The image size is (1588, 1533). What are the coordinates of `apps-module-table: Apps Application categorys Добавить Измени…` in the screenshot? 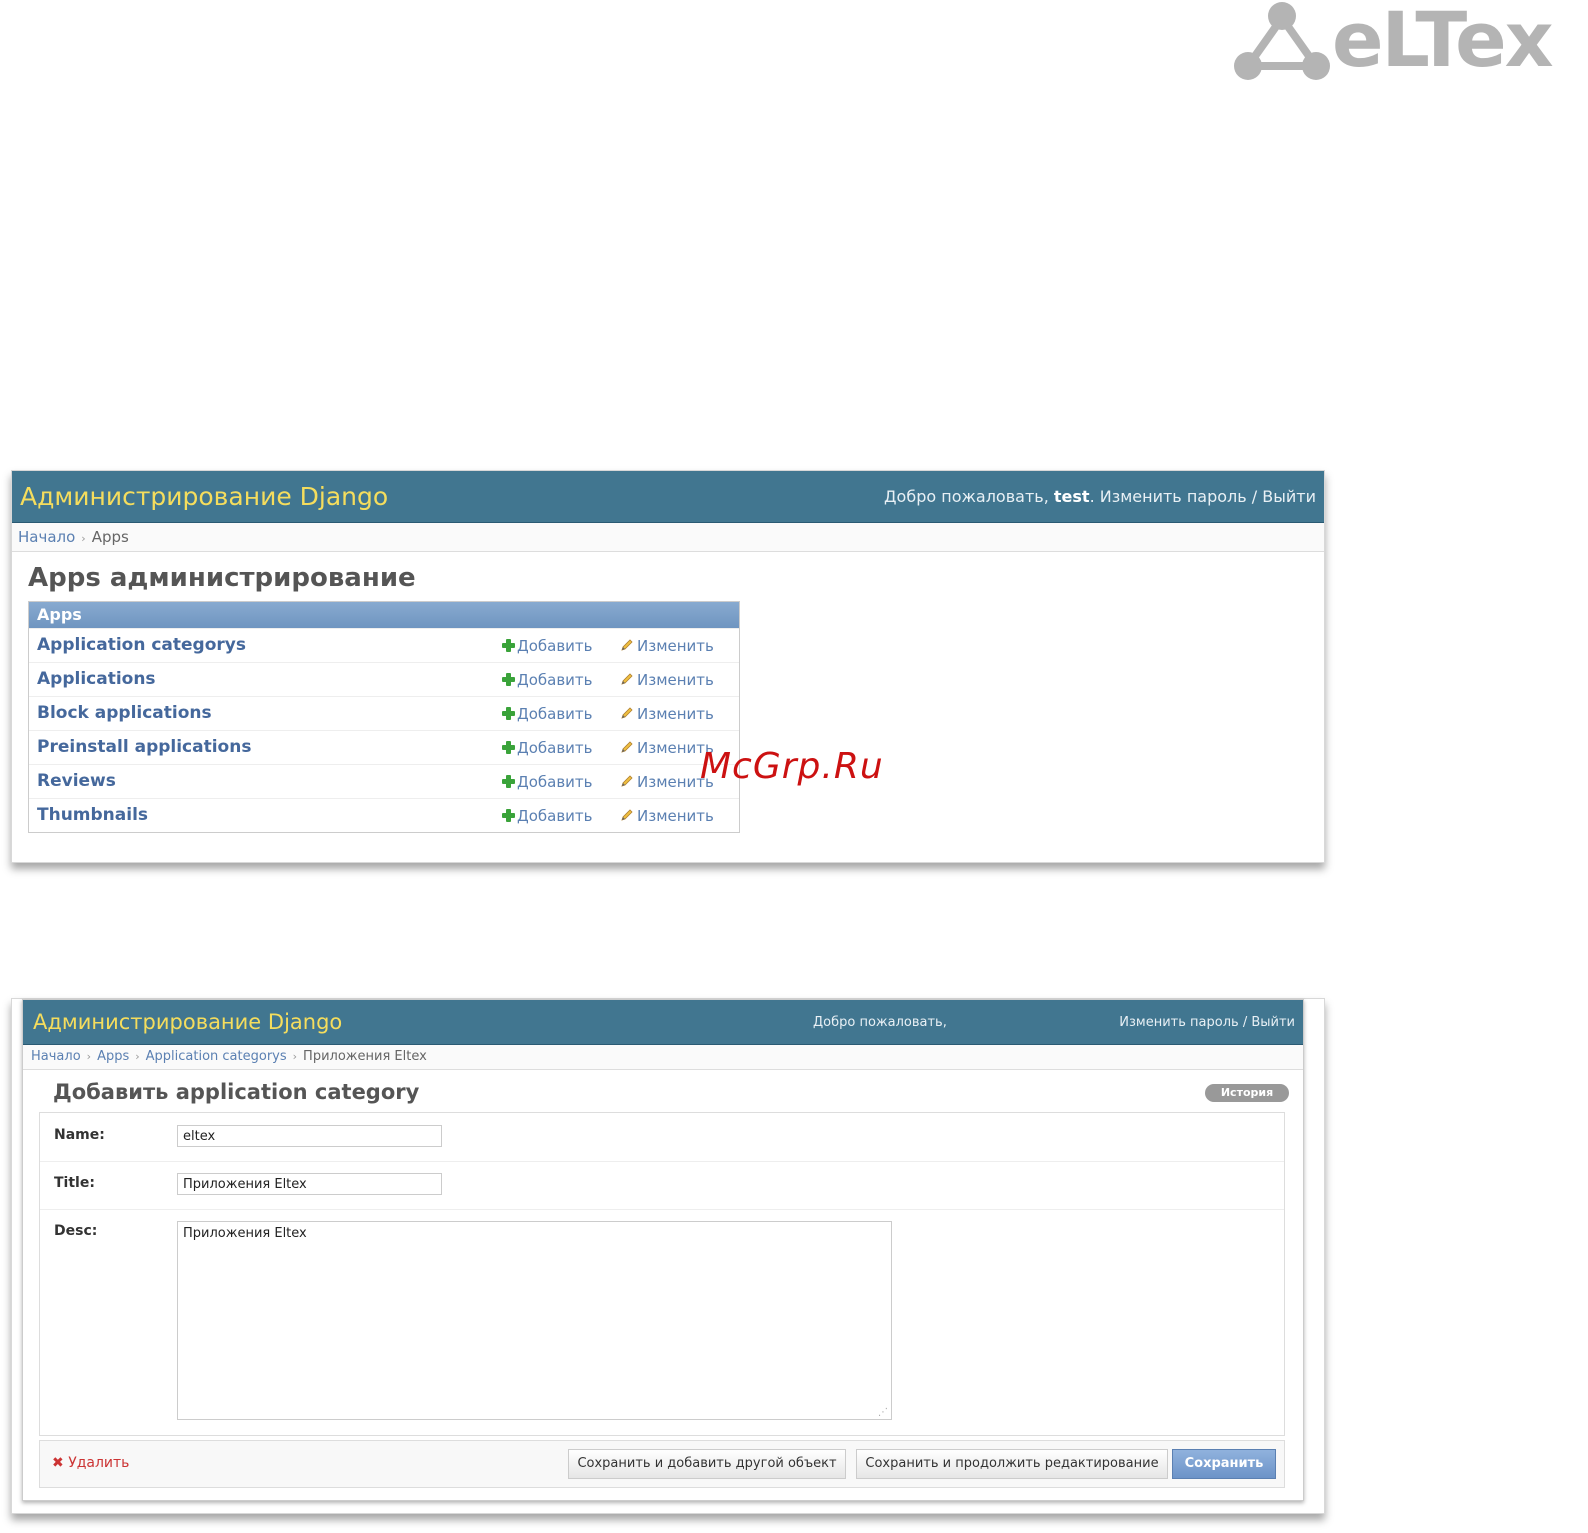 It's located at (384, 717).